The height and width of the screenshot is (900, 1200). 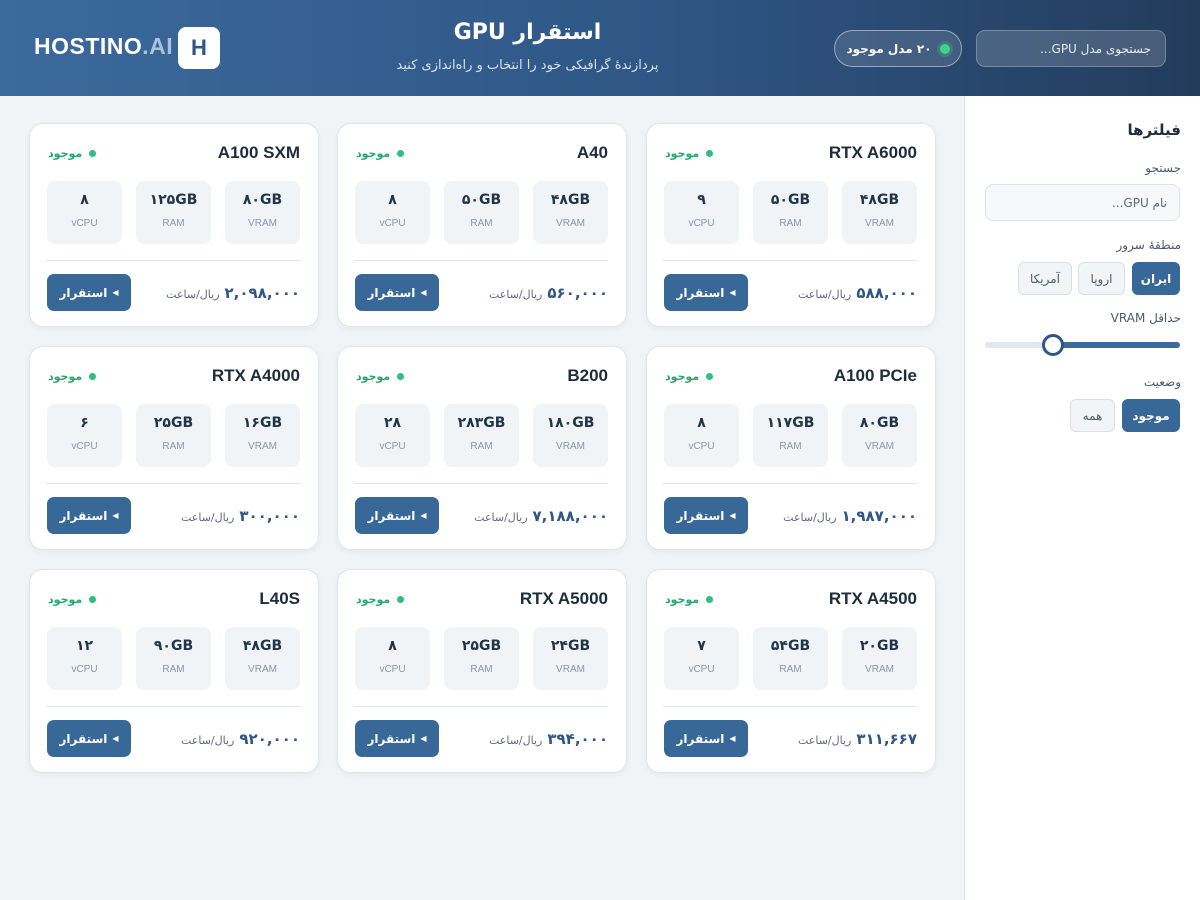 I want to click on spec-vcpu-value: ۷, so click(x=701, y=646).